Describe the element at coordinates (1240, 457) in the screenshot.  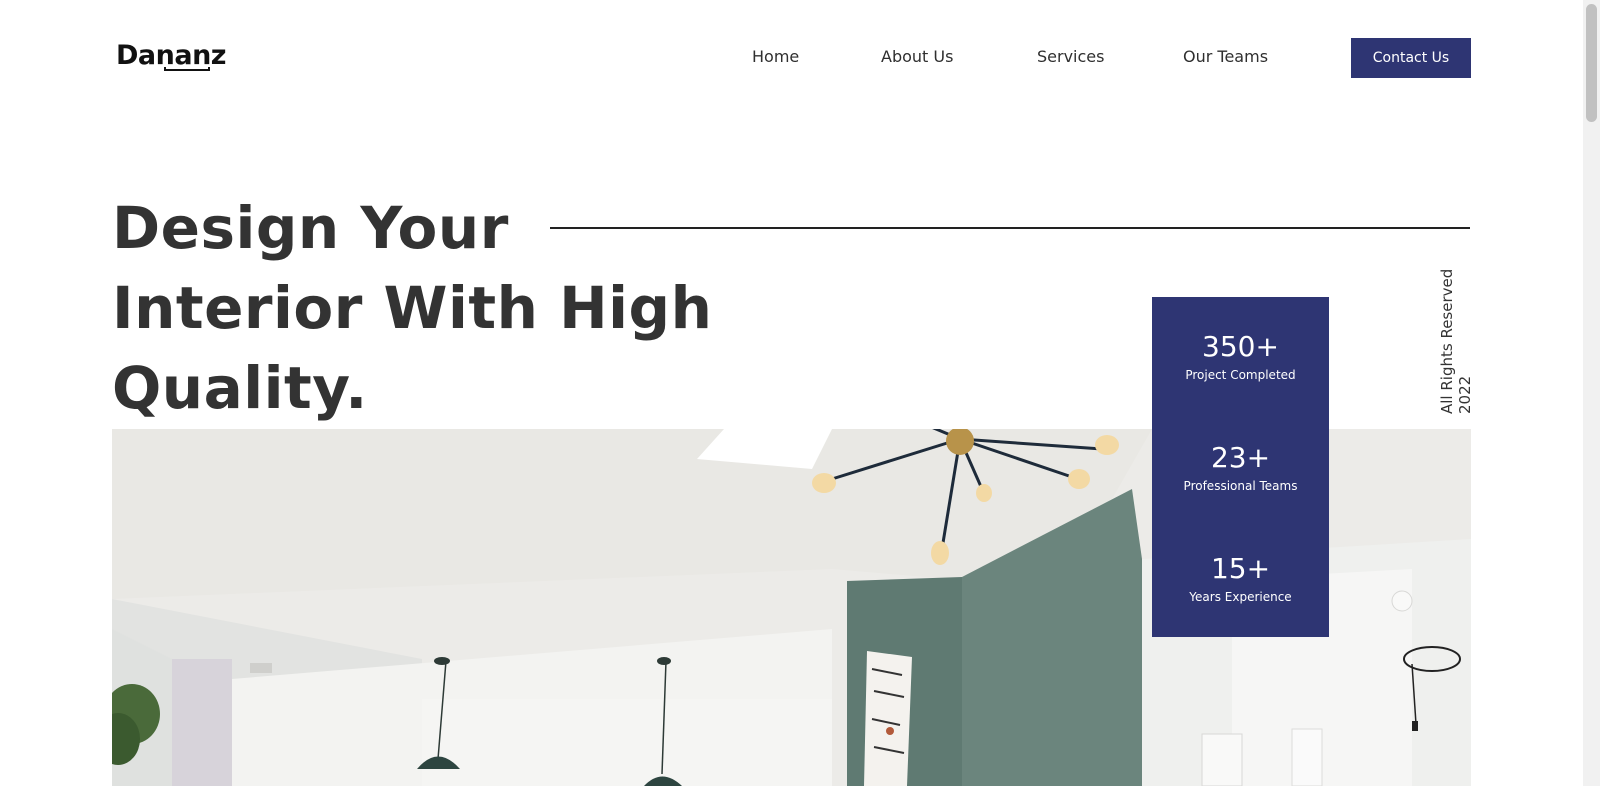
I see `stat-value: 23+` at that location.